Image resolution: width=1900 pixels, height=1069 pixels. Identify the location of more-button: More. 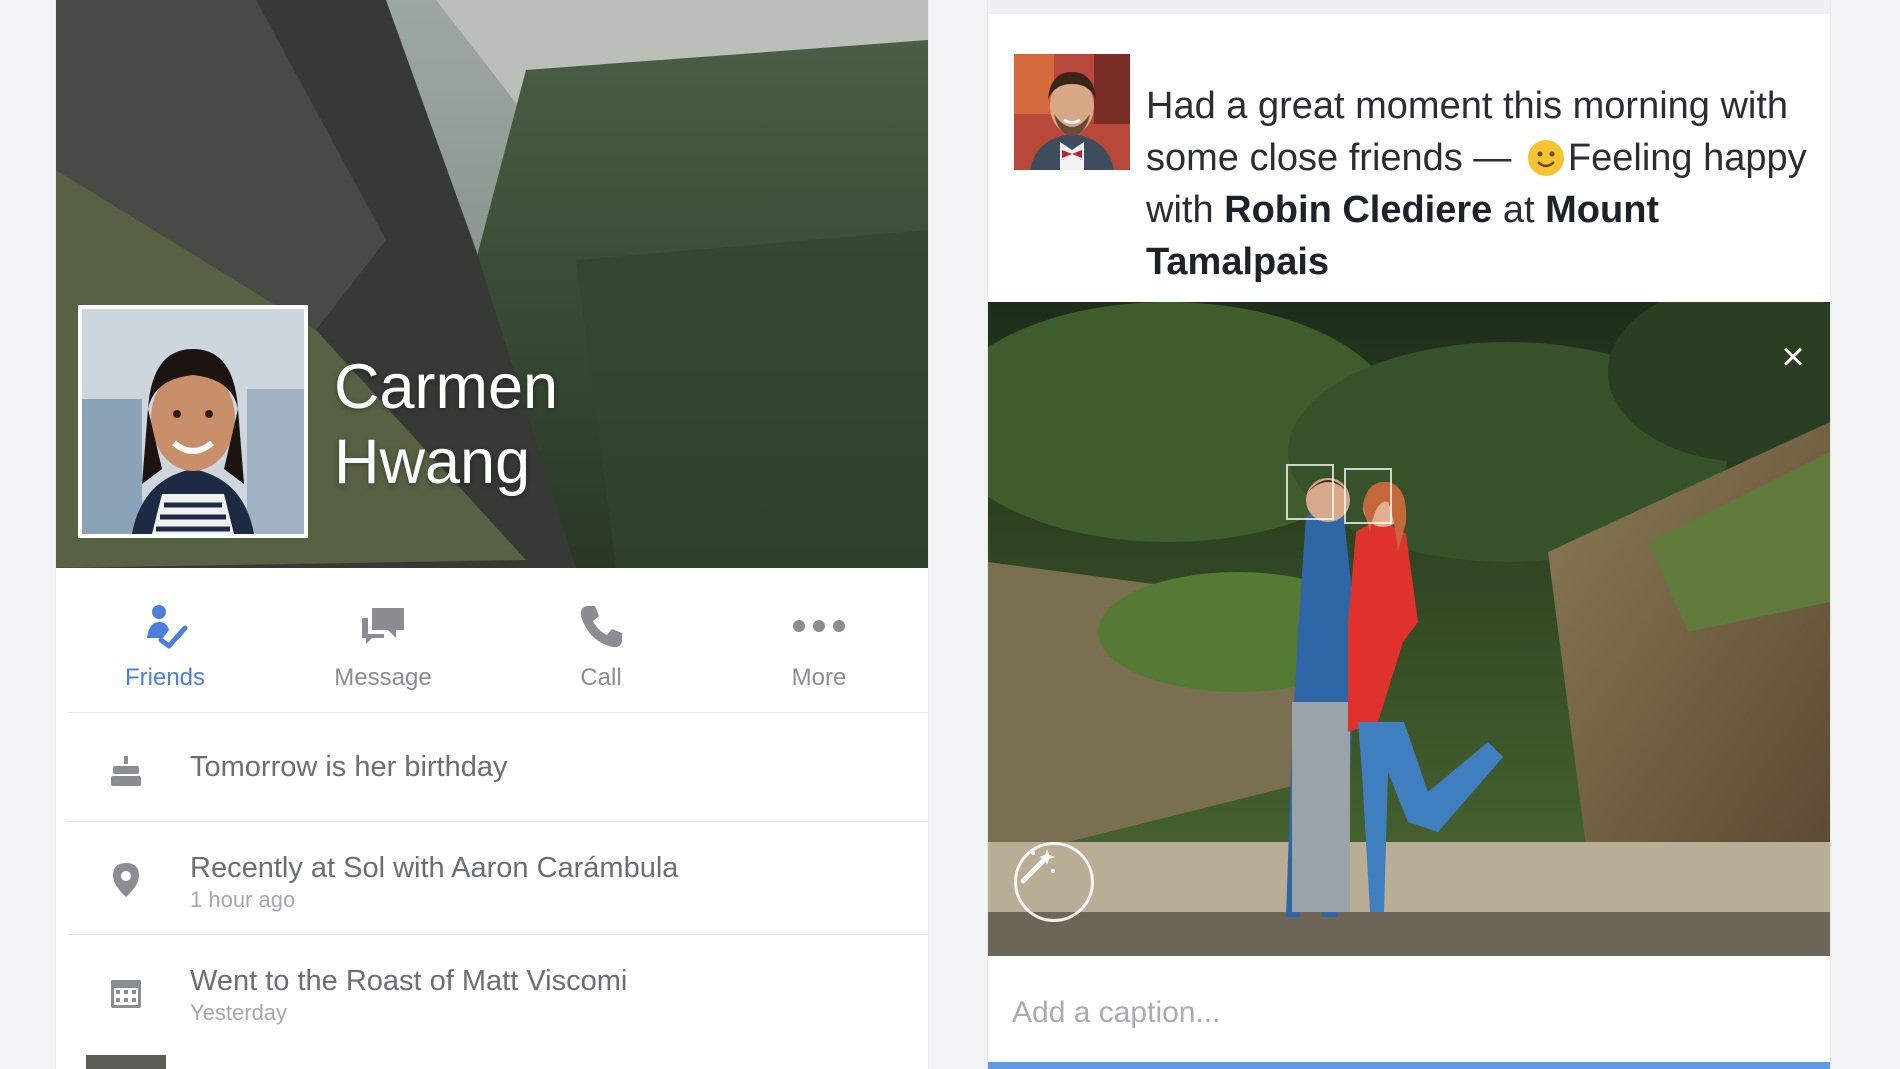
(819, 639).